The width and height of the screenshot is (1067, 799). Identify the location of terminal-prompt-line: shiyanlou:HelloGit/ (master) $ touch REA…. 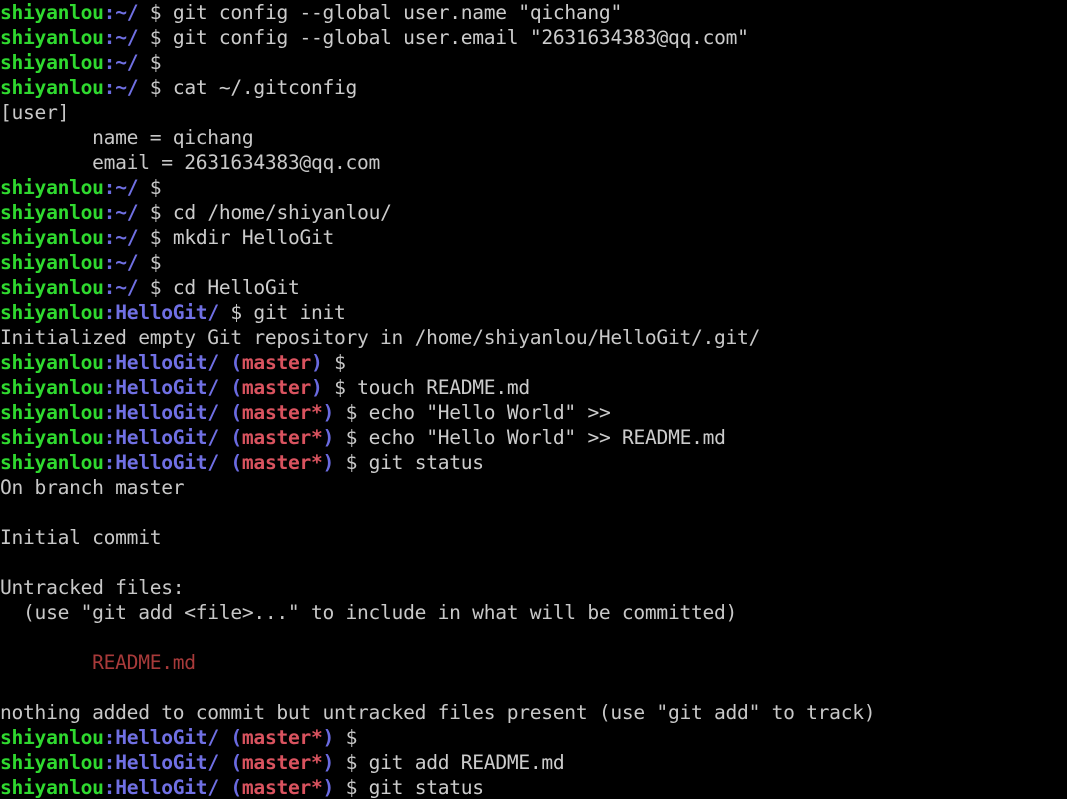
(533, 387).